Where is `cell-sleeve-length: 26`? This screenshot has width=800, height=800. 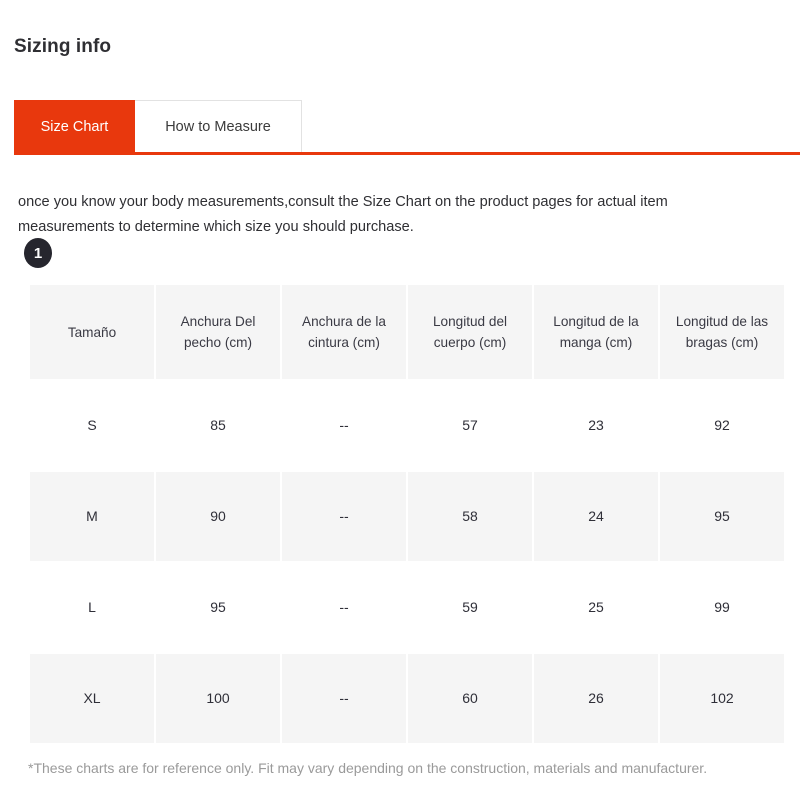 cell-sleeve-length: 26 is located at coordinates (596, 698).